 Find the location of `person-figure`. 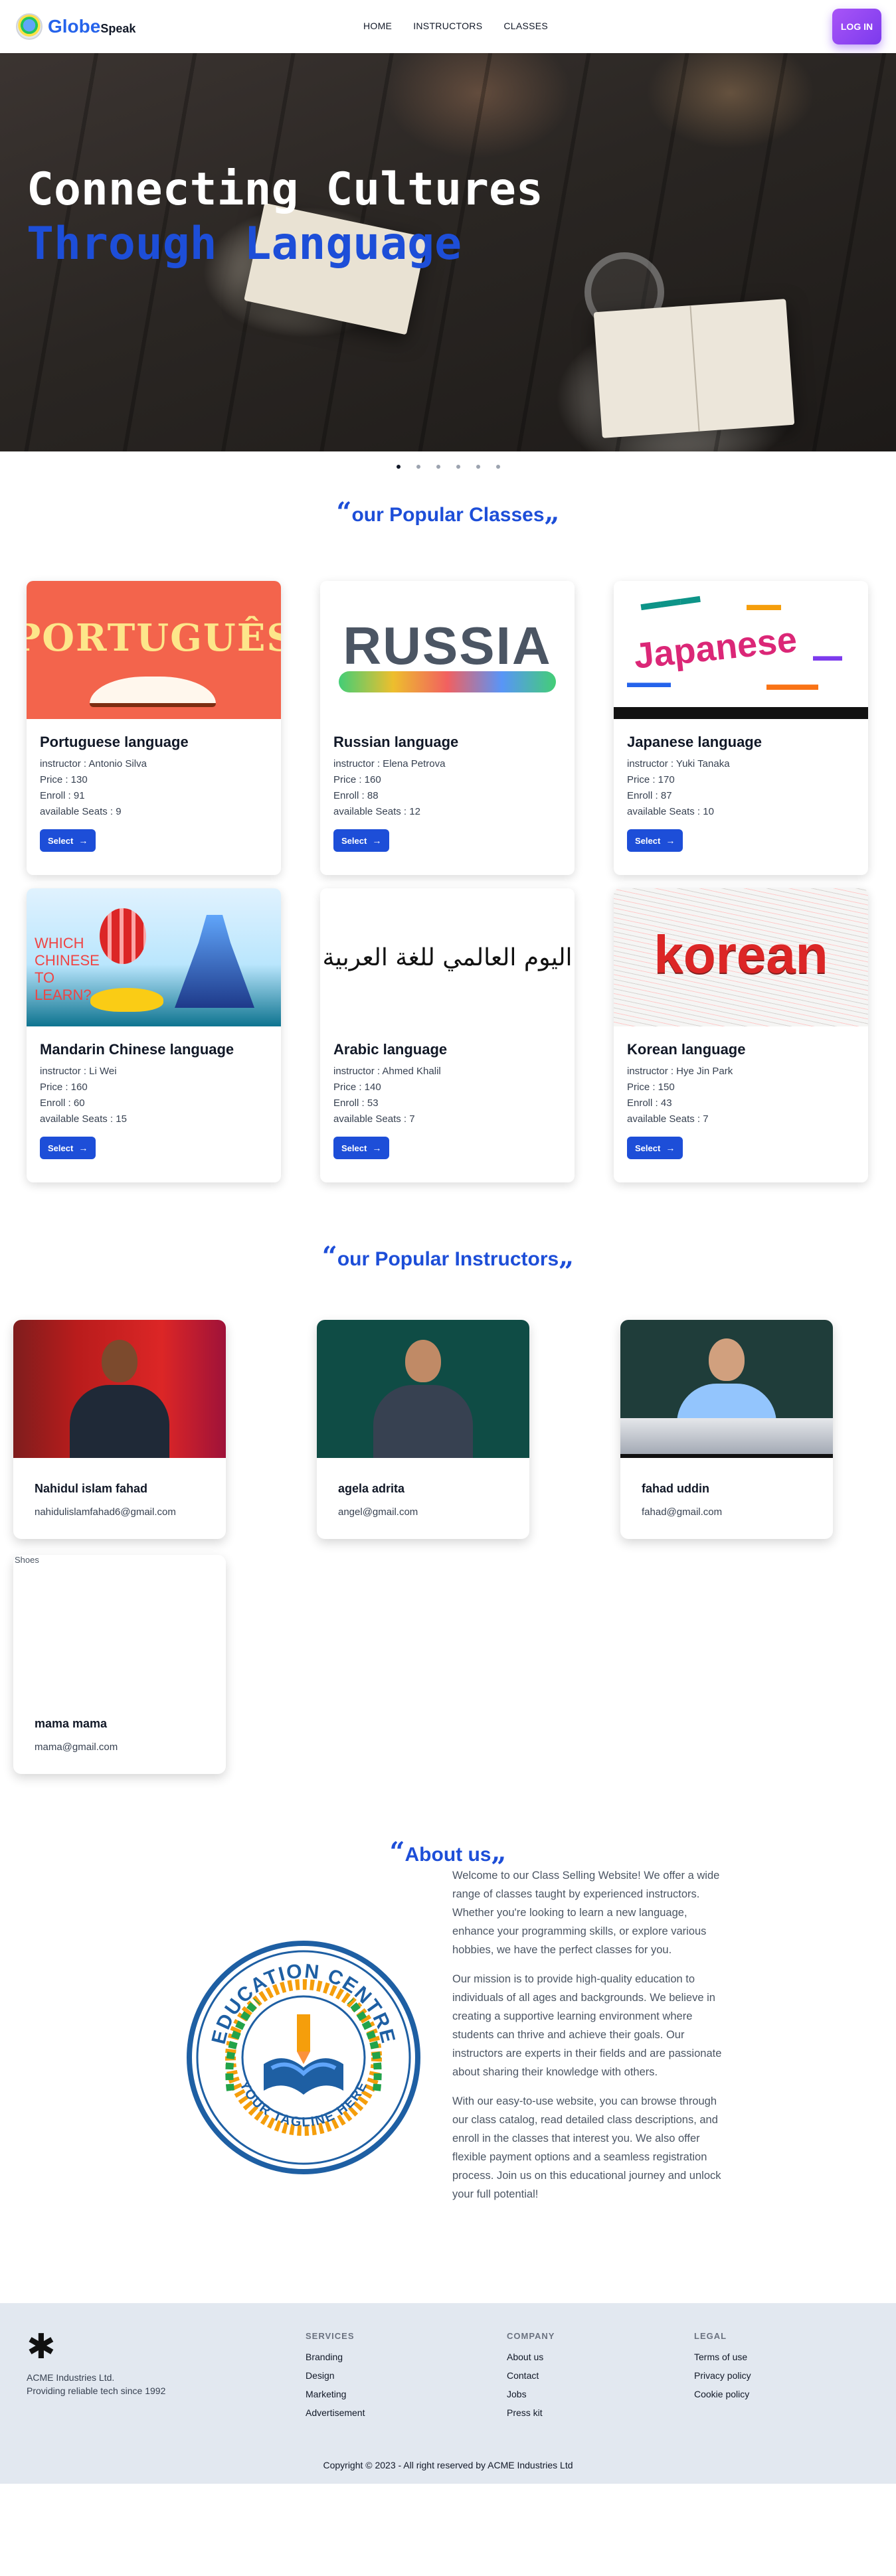

person-figure is located at coordinates (423, 1399).